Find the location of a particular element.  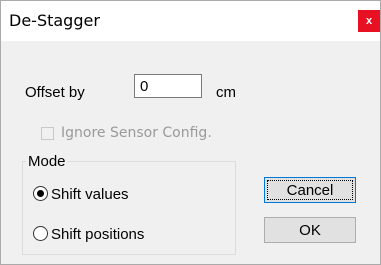

dialog-title: De-Stagger is located at coordinates (54, 20).